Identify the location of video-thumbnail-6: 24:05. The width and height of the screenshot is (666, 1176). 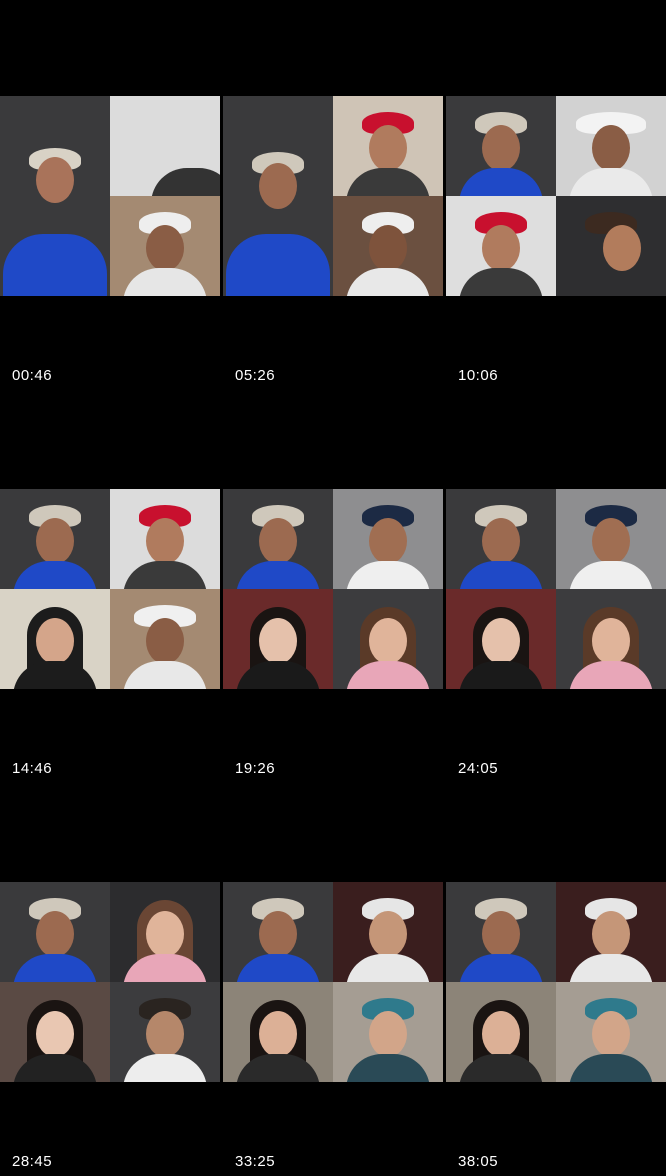
(556, 588).